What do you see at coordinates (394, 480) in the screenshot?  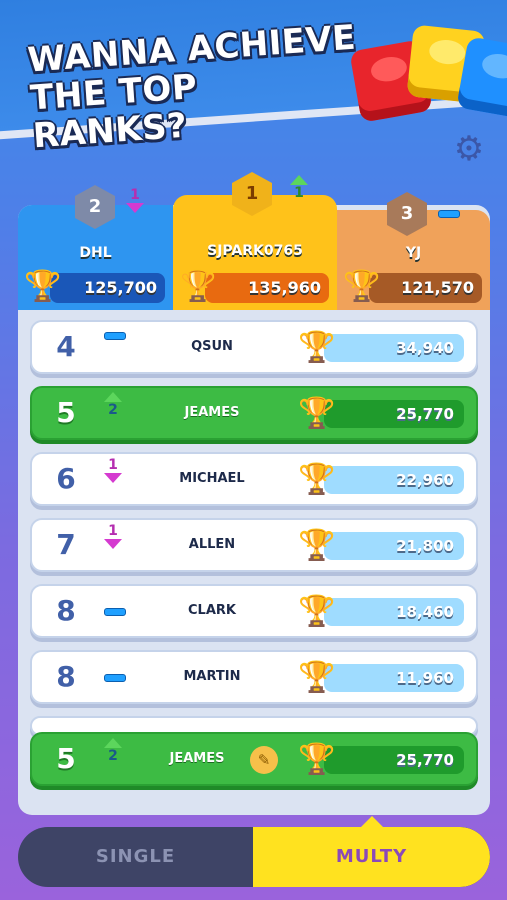 I see `player-score: 22,960` at bounding box center [394, 480].